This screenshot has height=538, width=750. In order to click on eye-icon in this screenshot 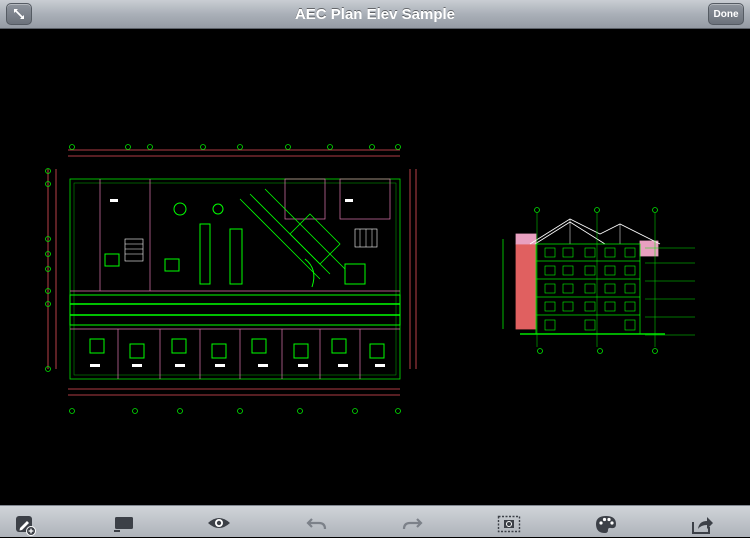, I will do `click(219, 523)`.